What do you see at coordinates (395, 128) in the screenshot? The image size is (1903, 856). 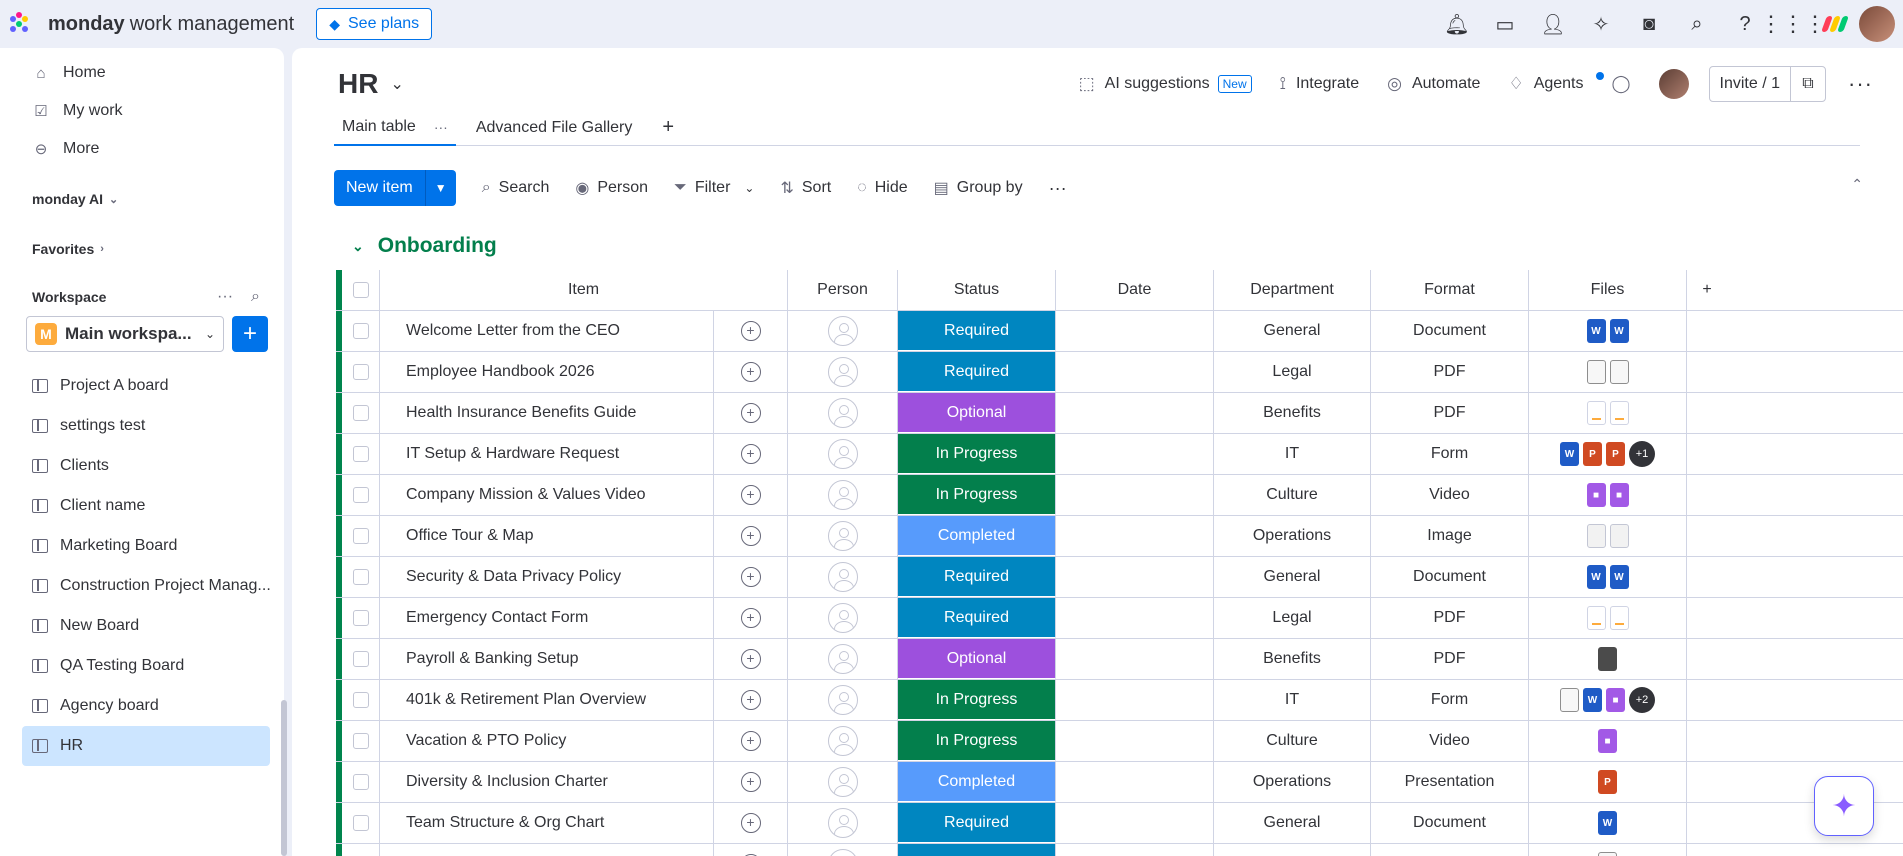 I see `tab-main-table: Main table ···` at bounding box center [395, 128].